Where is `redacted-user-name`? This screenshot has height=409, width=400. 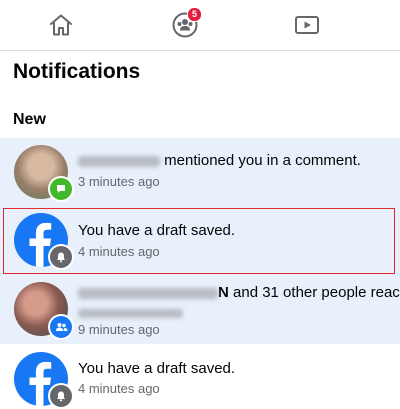
redacted-user-name is located at coordinates (119, 161).